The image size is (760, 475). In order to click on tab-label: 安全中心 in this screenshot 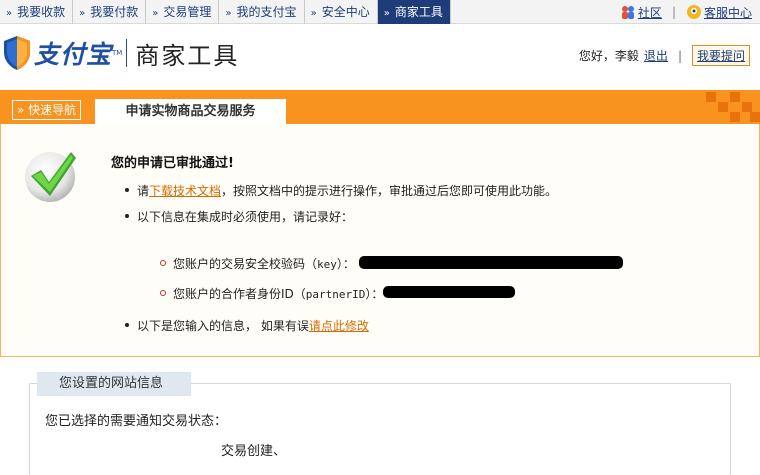, I will do `click(345, 12)`.